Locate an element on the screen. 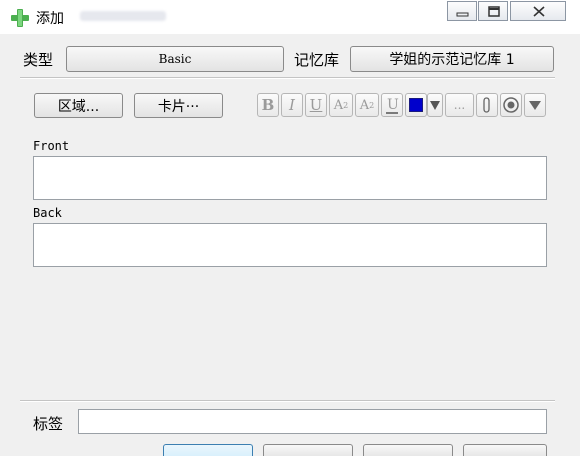 The width and height of the screenshot is (580, 456). underline-clear-icon: U is located at coordinates (392, 105).